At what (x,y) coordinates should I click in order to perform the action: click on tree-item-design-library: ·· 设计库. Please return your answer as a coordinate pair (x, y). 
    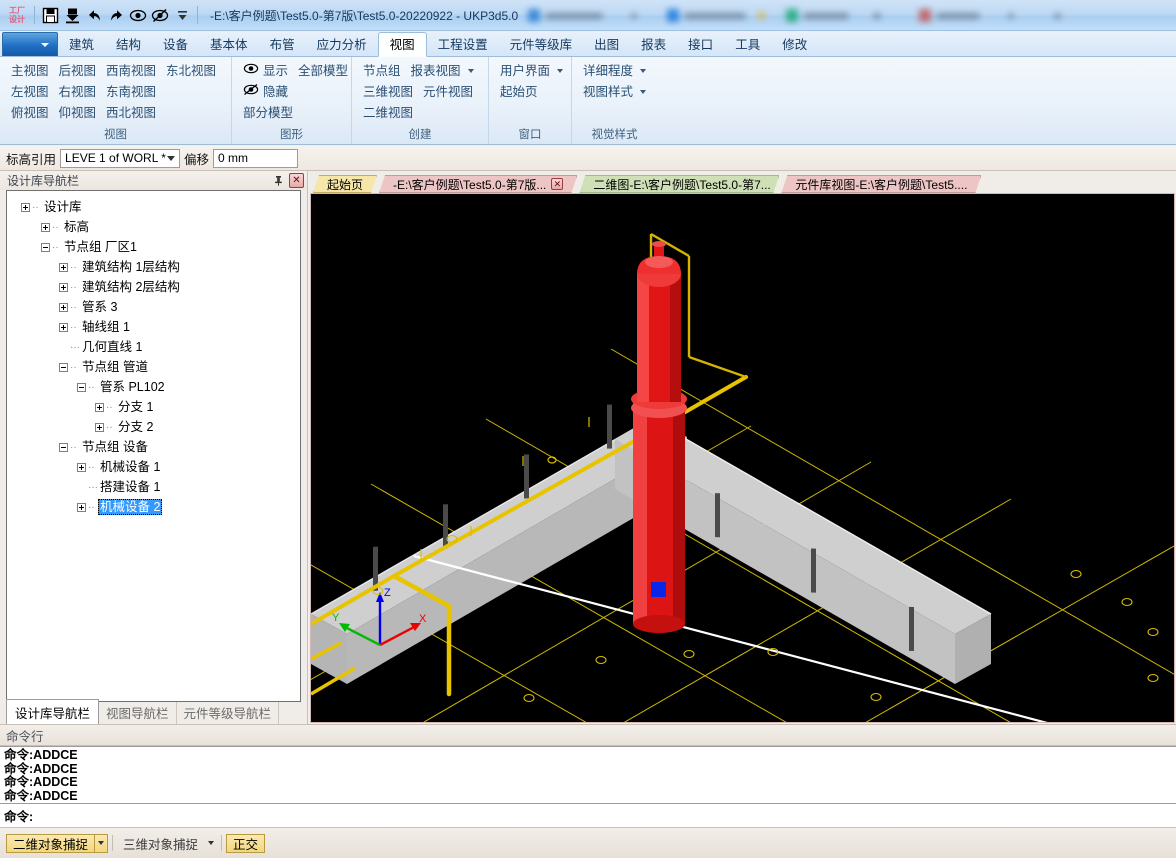
    Looking at the image, I should click on (155, 207).